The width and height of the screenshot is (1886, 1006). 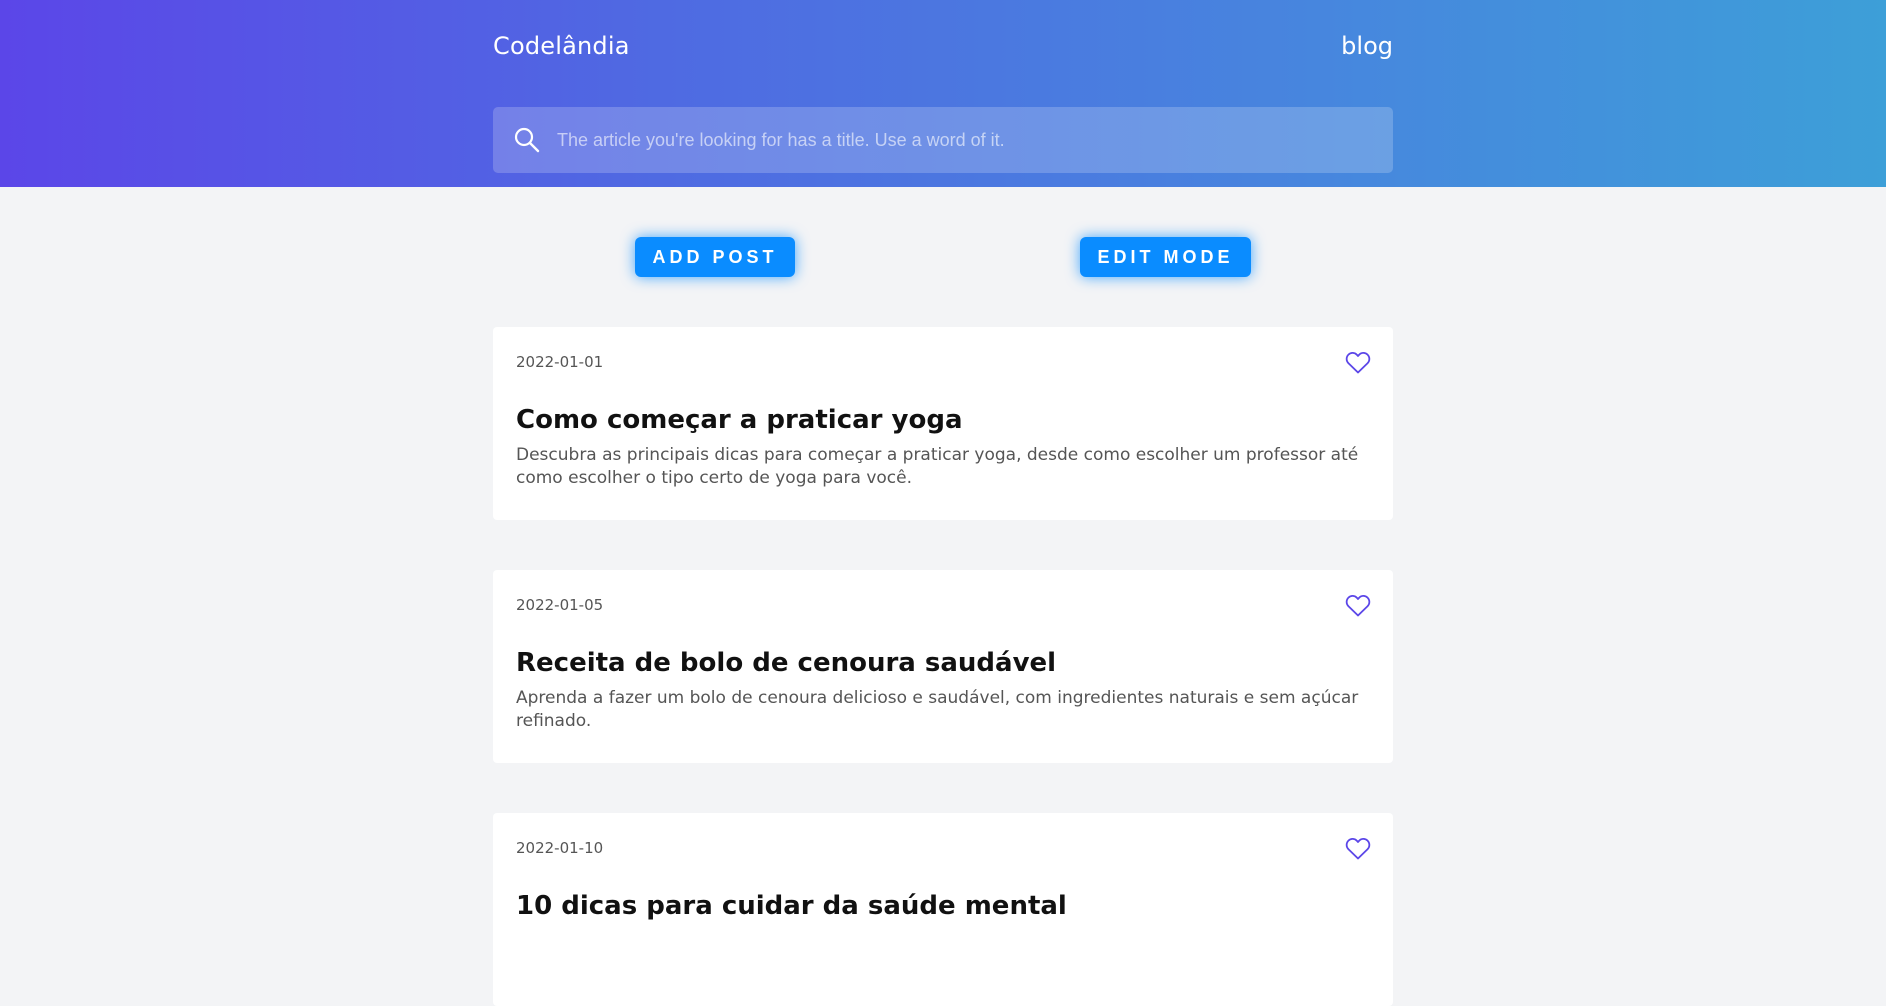 What do you see at coordinates (560, 362) in the screenshot?
I see `post-date: 2022-01-01` at bounding box center [560, 362].